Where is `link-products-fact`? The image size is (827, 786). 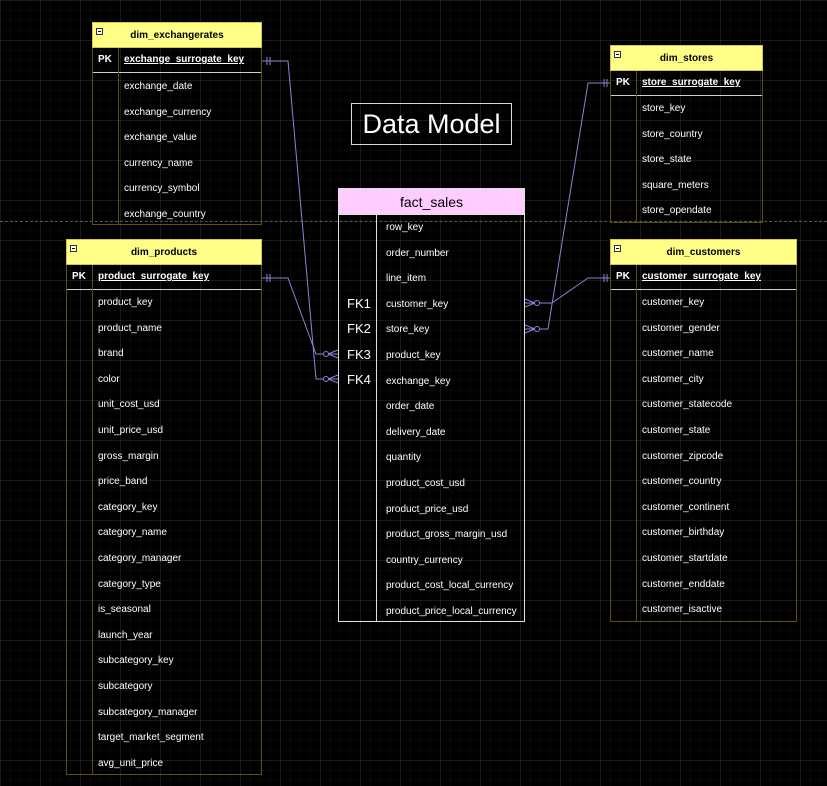
link-products-fact is located at coordinates (300, 316).